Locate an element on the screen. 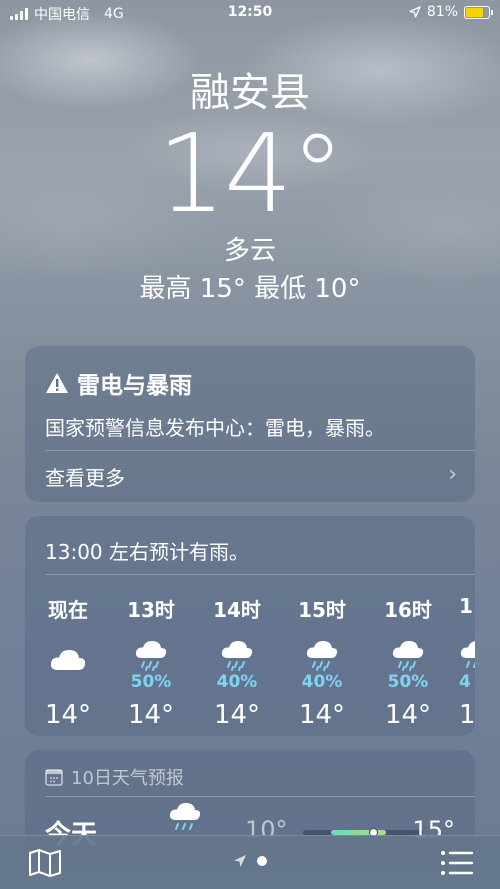  hour-label: 现在 is located at coordinates (68, 610).